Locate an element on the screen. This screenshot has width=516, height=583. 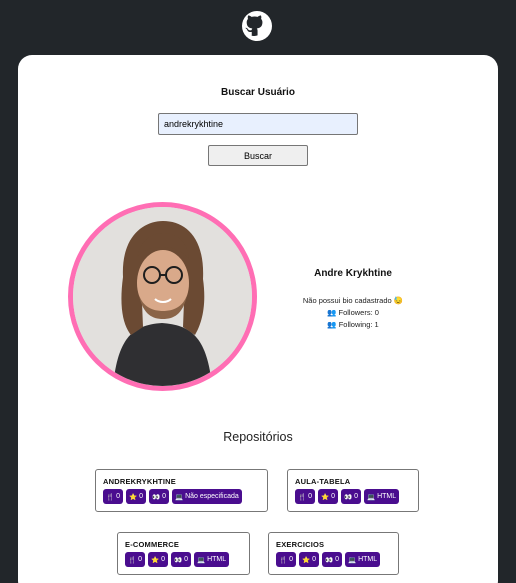
repo-badges: 🍴 0 ⭐ 0 👀 0 💻 Não especificada is located at coordinates (182, 496).